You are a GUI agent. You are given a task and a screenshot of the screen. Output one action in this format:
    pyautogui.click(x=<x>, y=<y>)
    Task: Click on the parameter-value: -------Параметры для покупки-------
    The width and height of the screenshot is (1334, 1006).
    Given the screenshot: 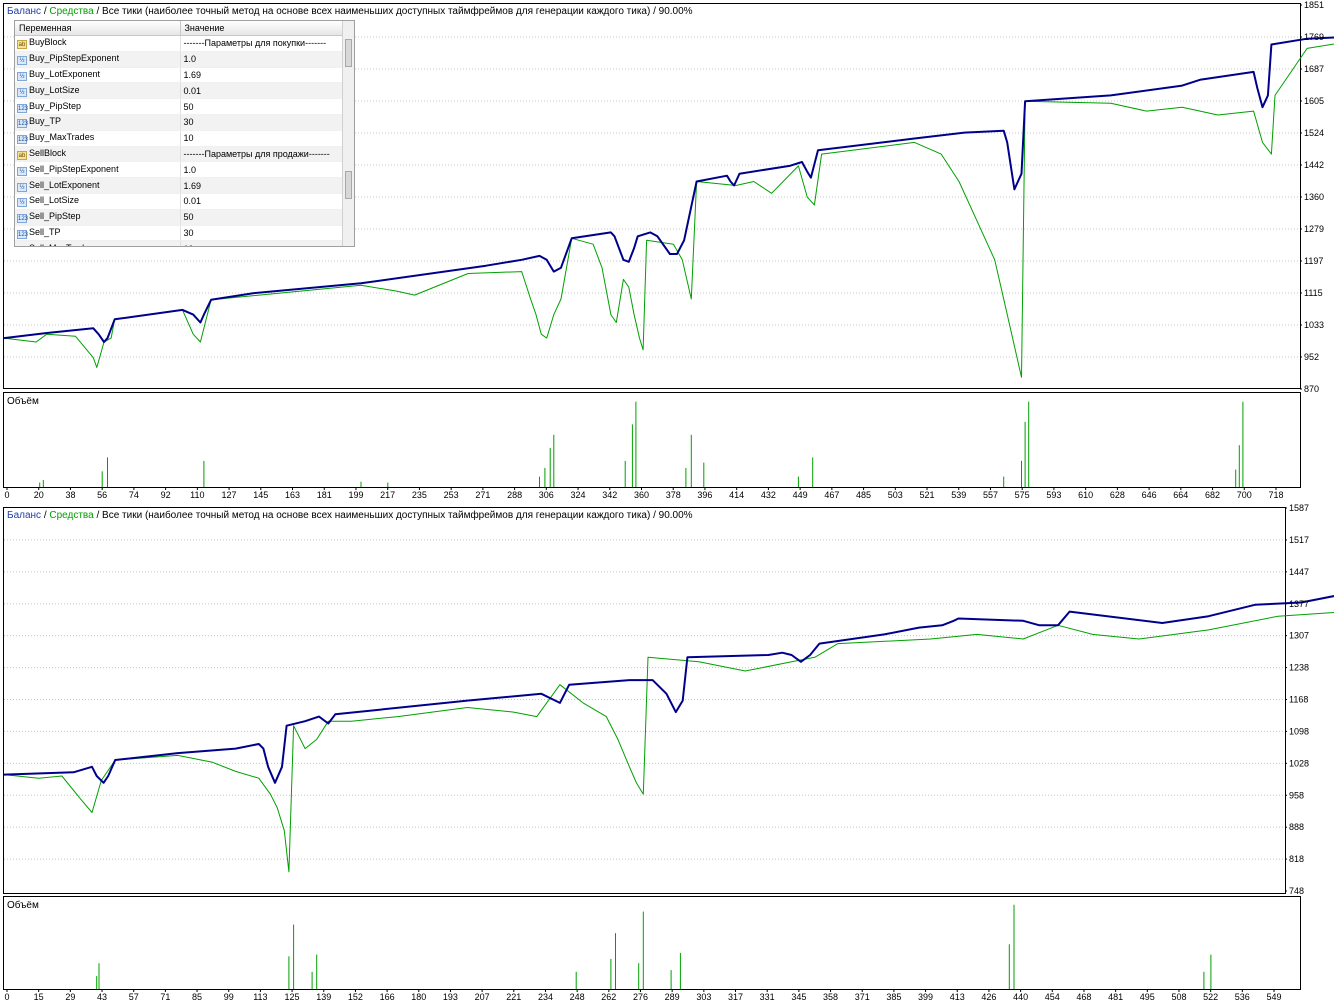 What is the action you would take?
    pyautogui.click(x=260, y=43)
    